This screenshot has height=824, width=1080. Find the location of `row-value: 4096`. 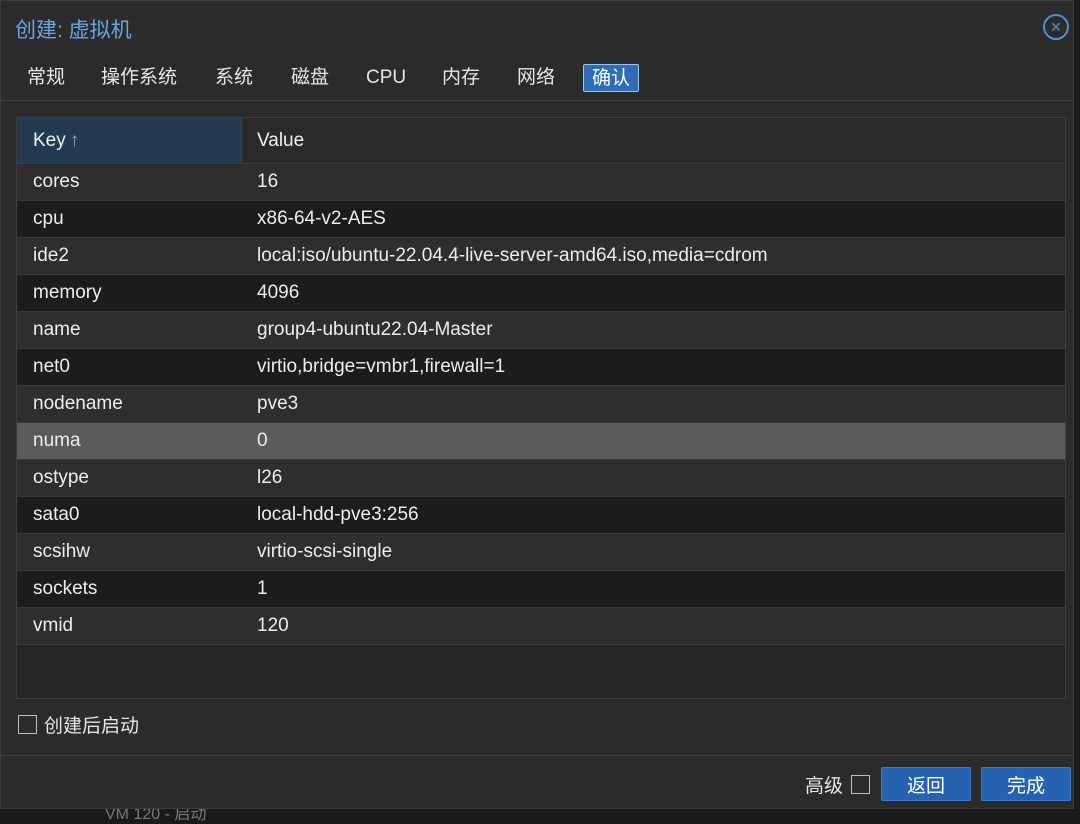

row-value: 4096 is located at coordinates (278, 292).